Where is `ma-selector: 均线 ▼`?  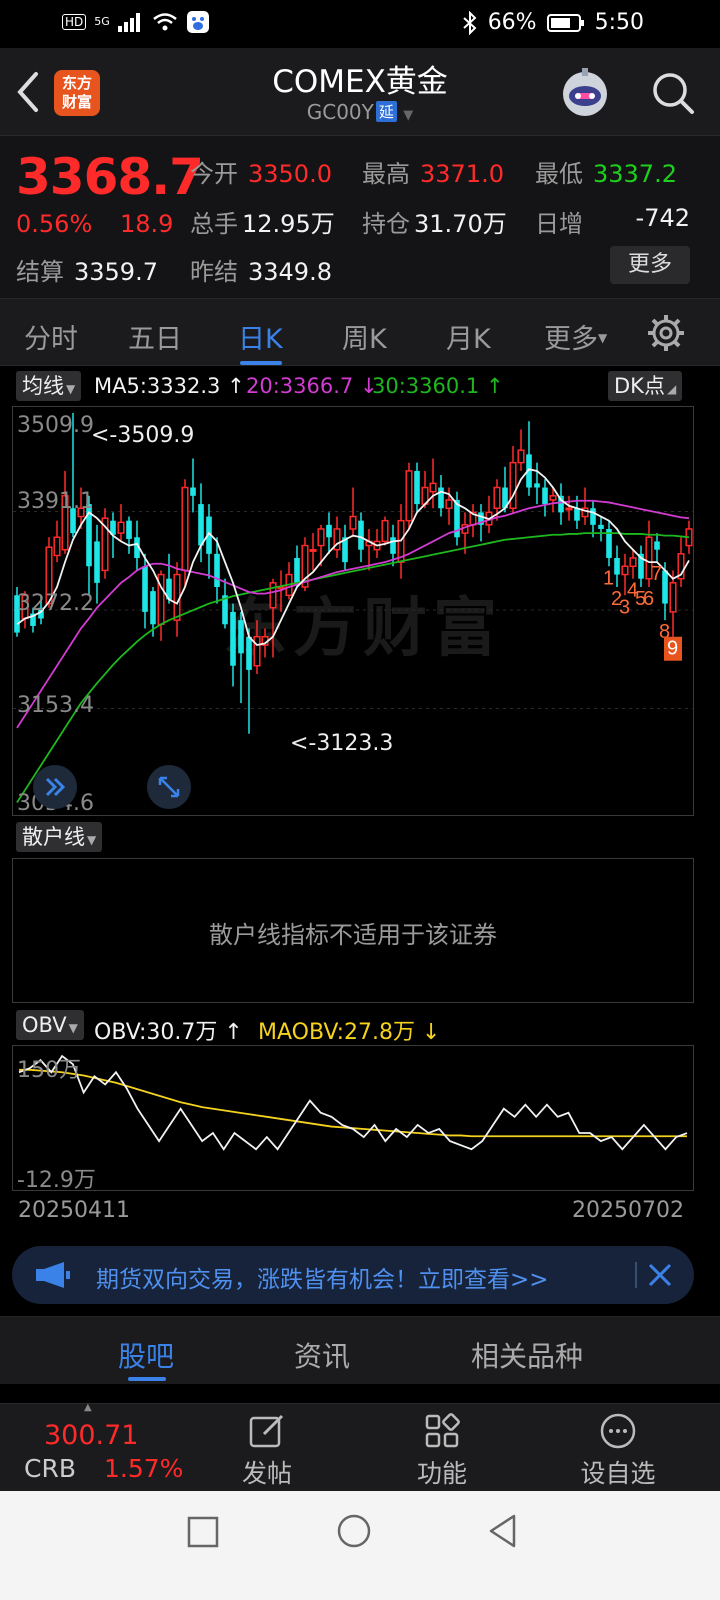 ma-selector: 均线 ▼ is located at coordinates (49, 386).